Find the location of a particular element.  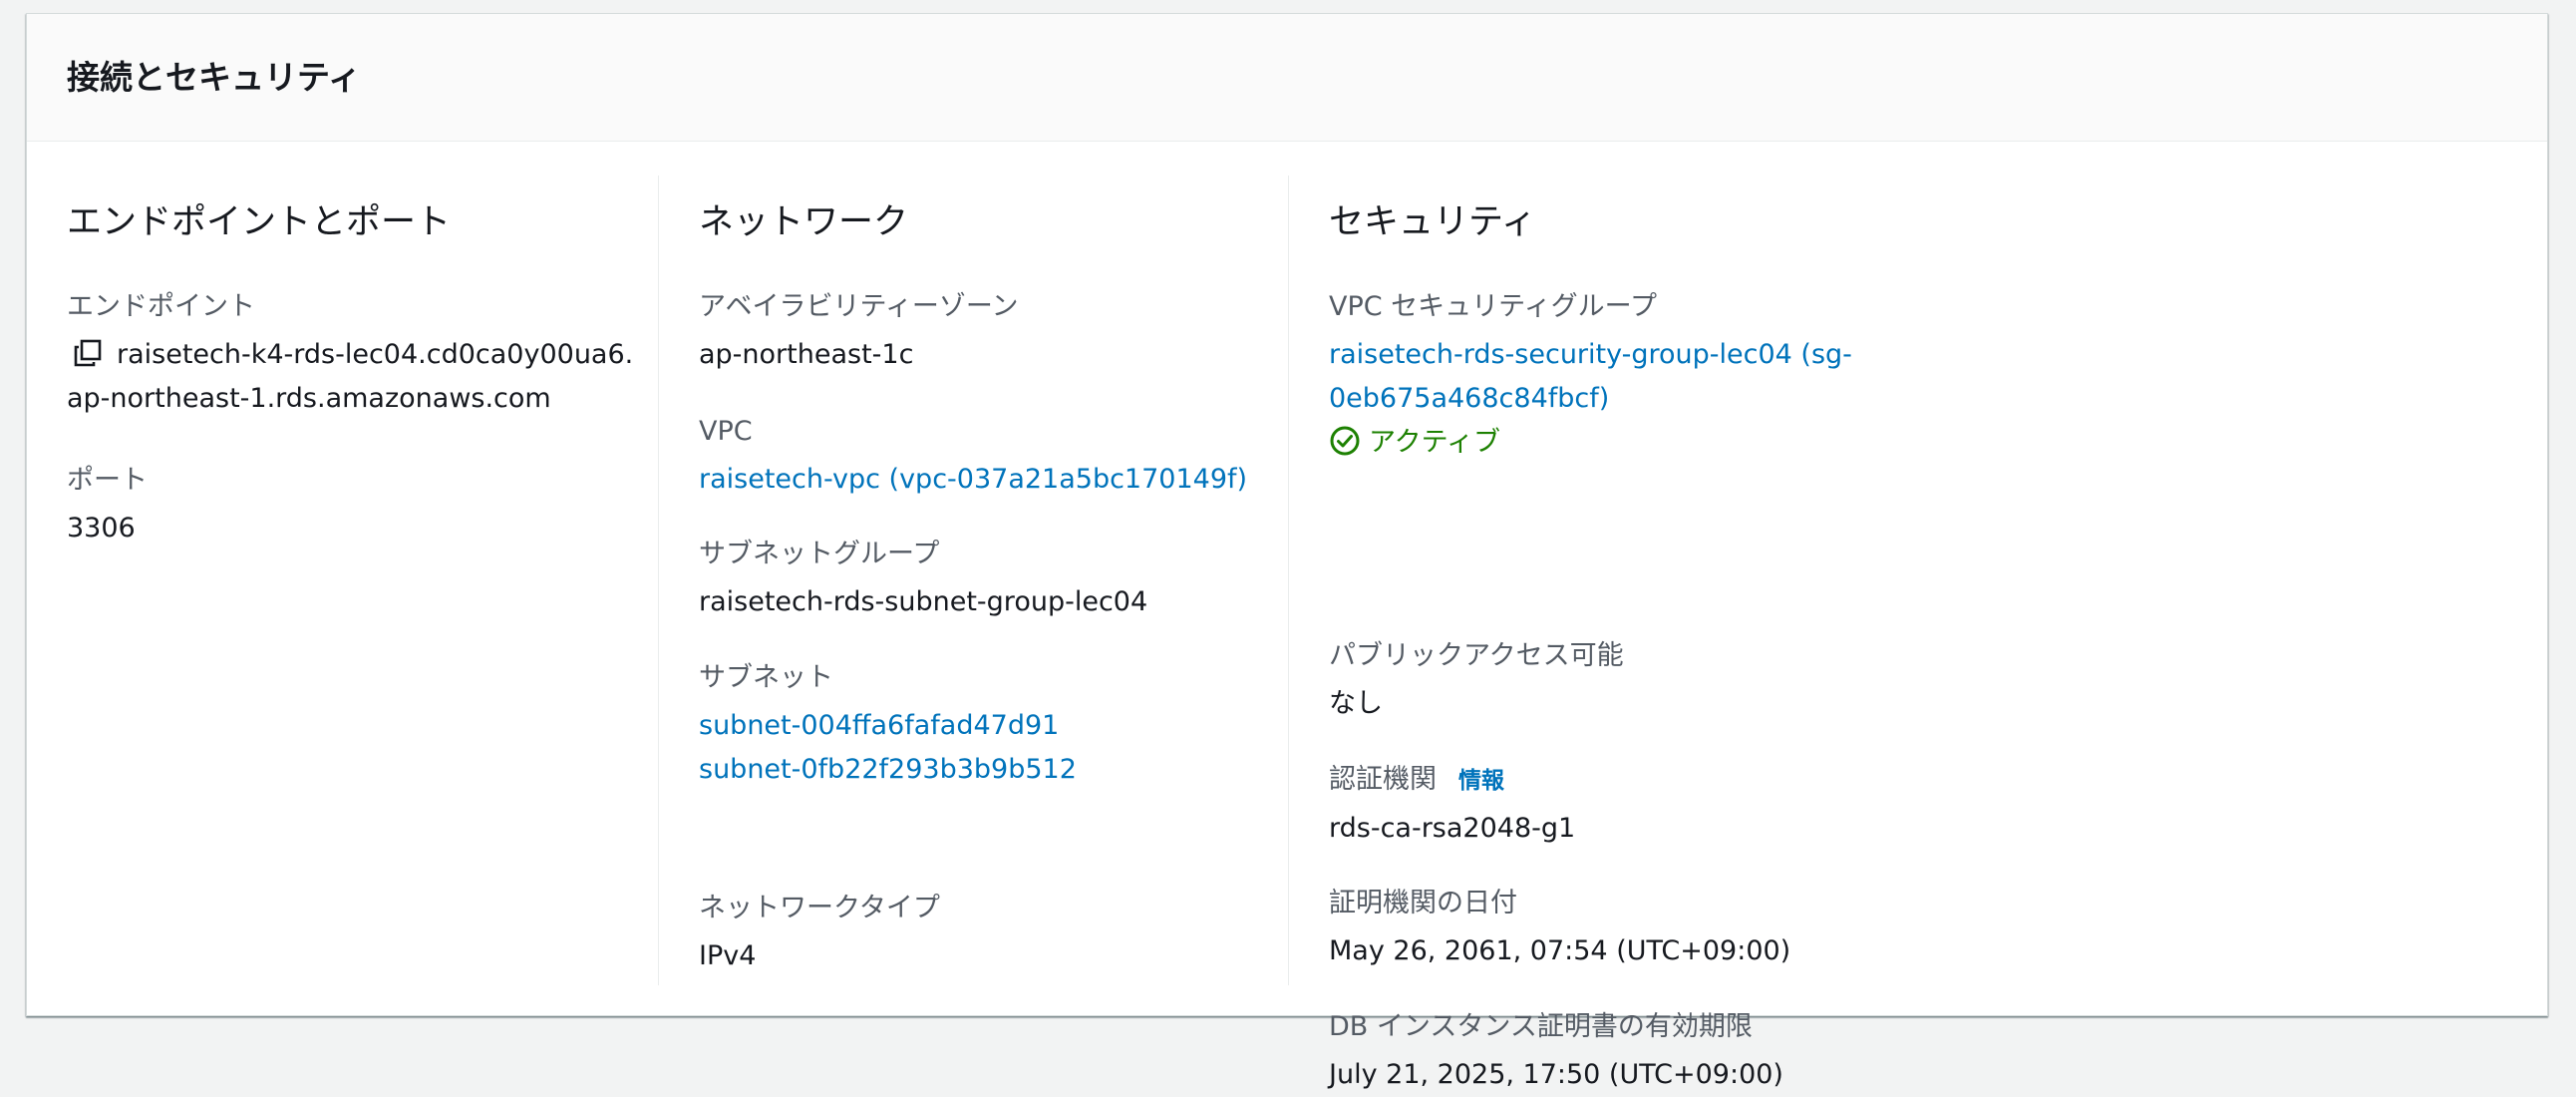

endpoint-line1: raisetech-k4-rds-lec04.cd0ca0y00ua6. is located at coordinates (375, 355).